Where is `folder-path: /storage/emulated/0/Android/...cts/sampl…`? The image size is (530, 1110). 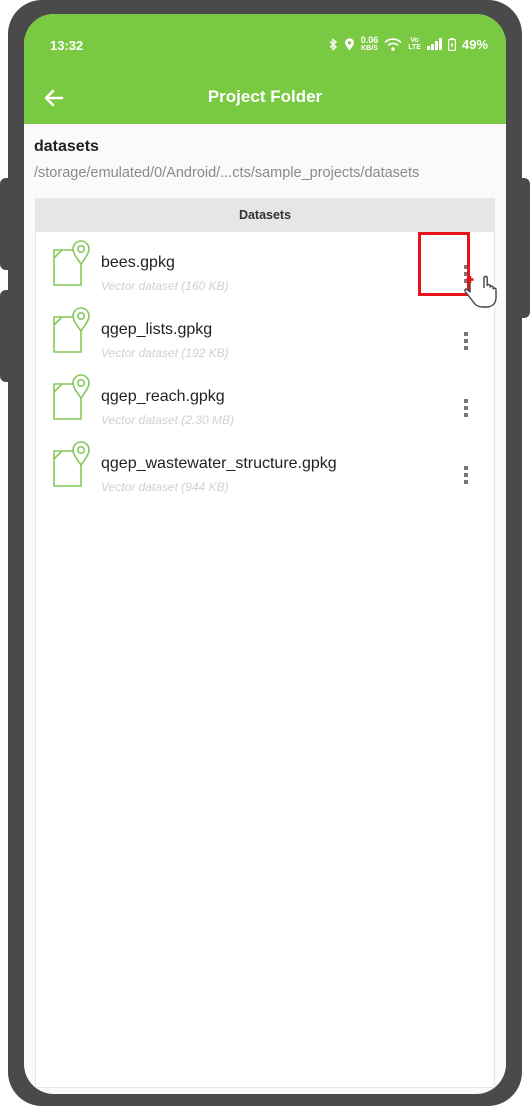 folder-path: /storage/emulated/0/Android/...cts/sampl… is located at coordinates (227, 173).